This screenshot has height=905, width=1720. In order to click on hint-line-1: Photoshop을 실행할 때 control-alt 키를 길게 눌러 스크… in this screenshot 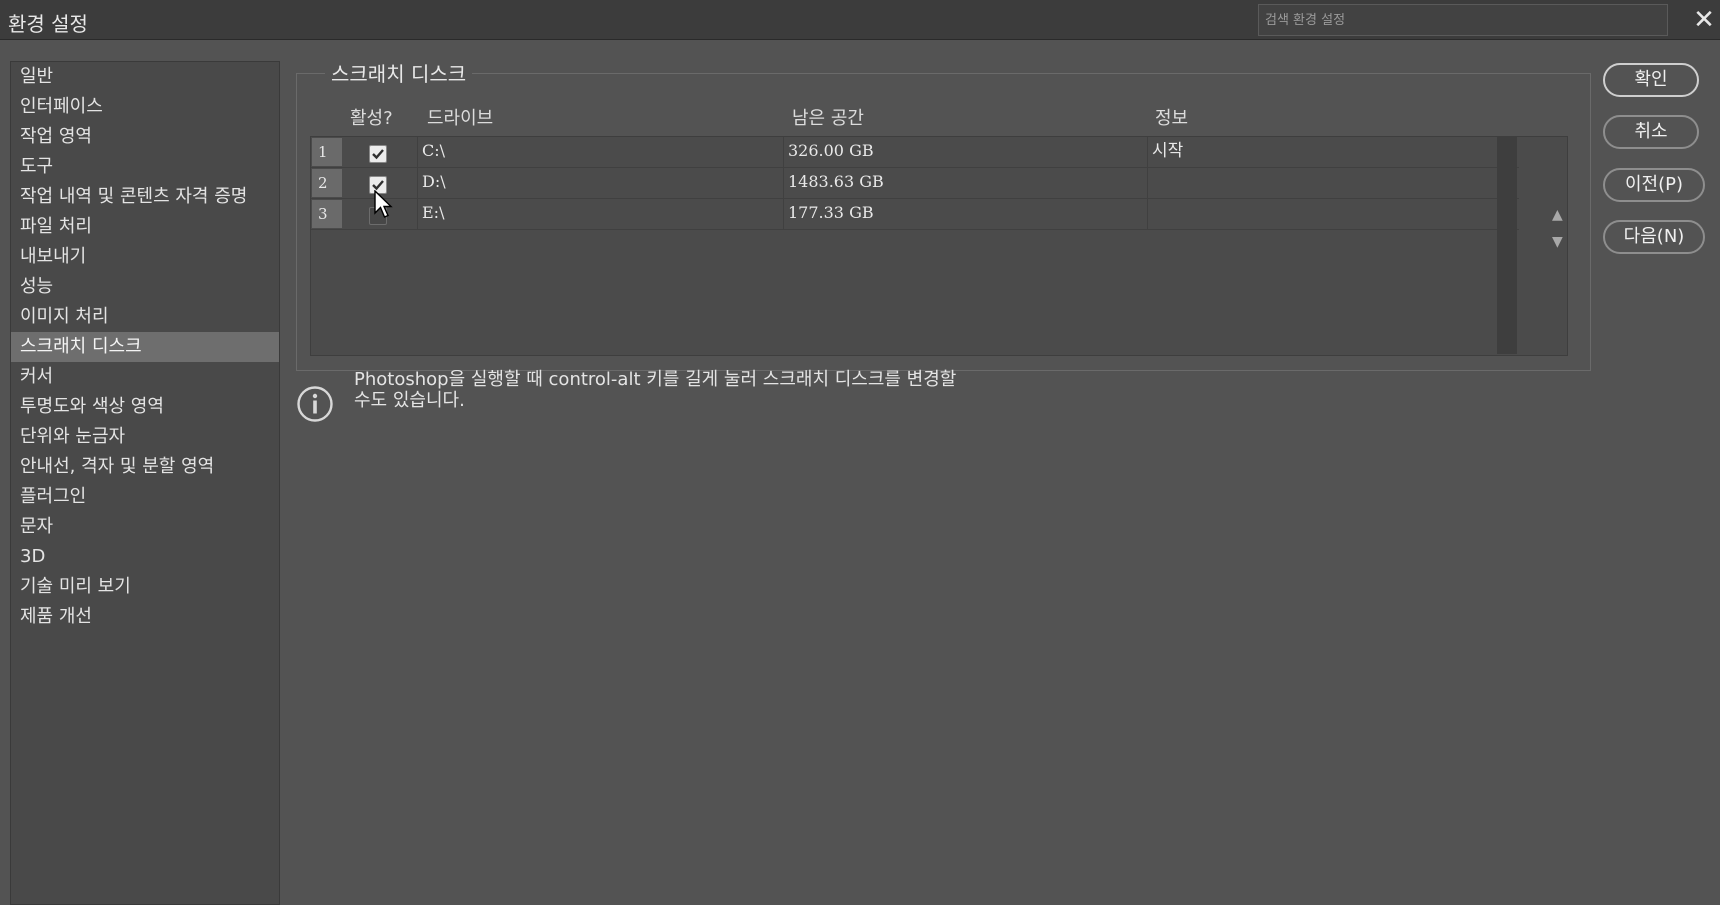, I will do `click(655, 379)`.